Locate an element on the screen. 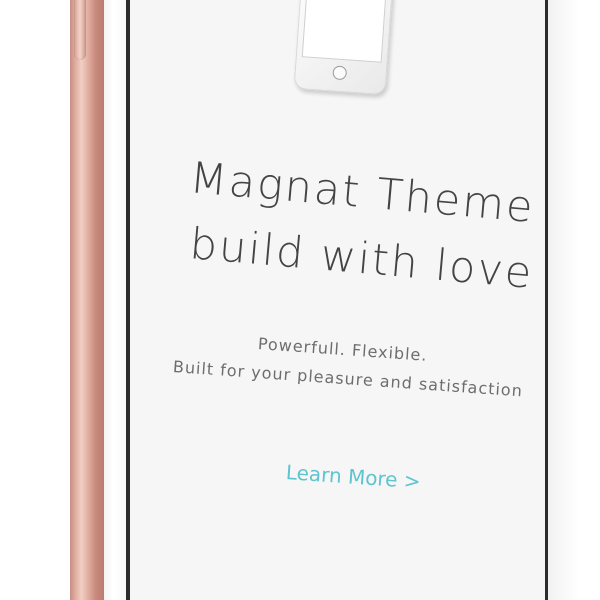 The image size is (600, 600). hero-title: Magnat Theme build with love is located at coordinates (362, 225).